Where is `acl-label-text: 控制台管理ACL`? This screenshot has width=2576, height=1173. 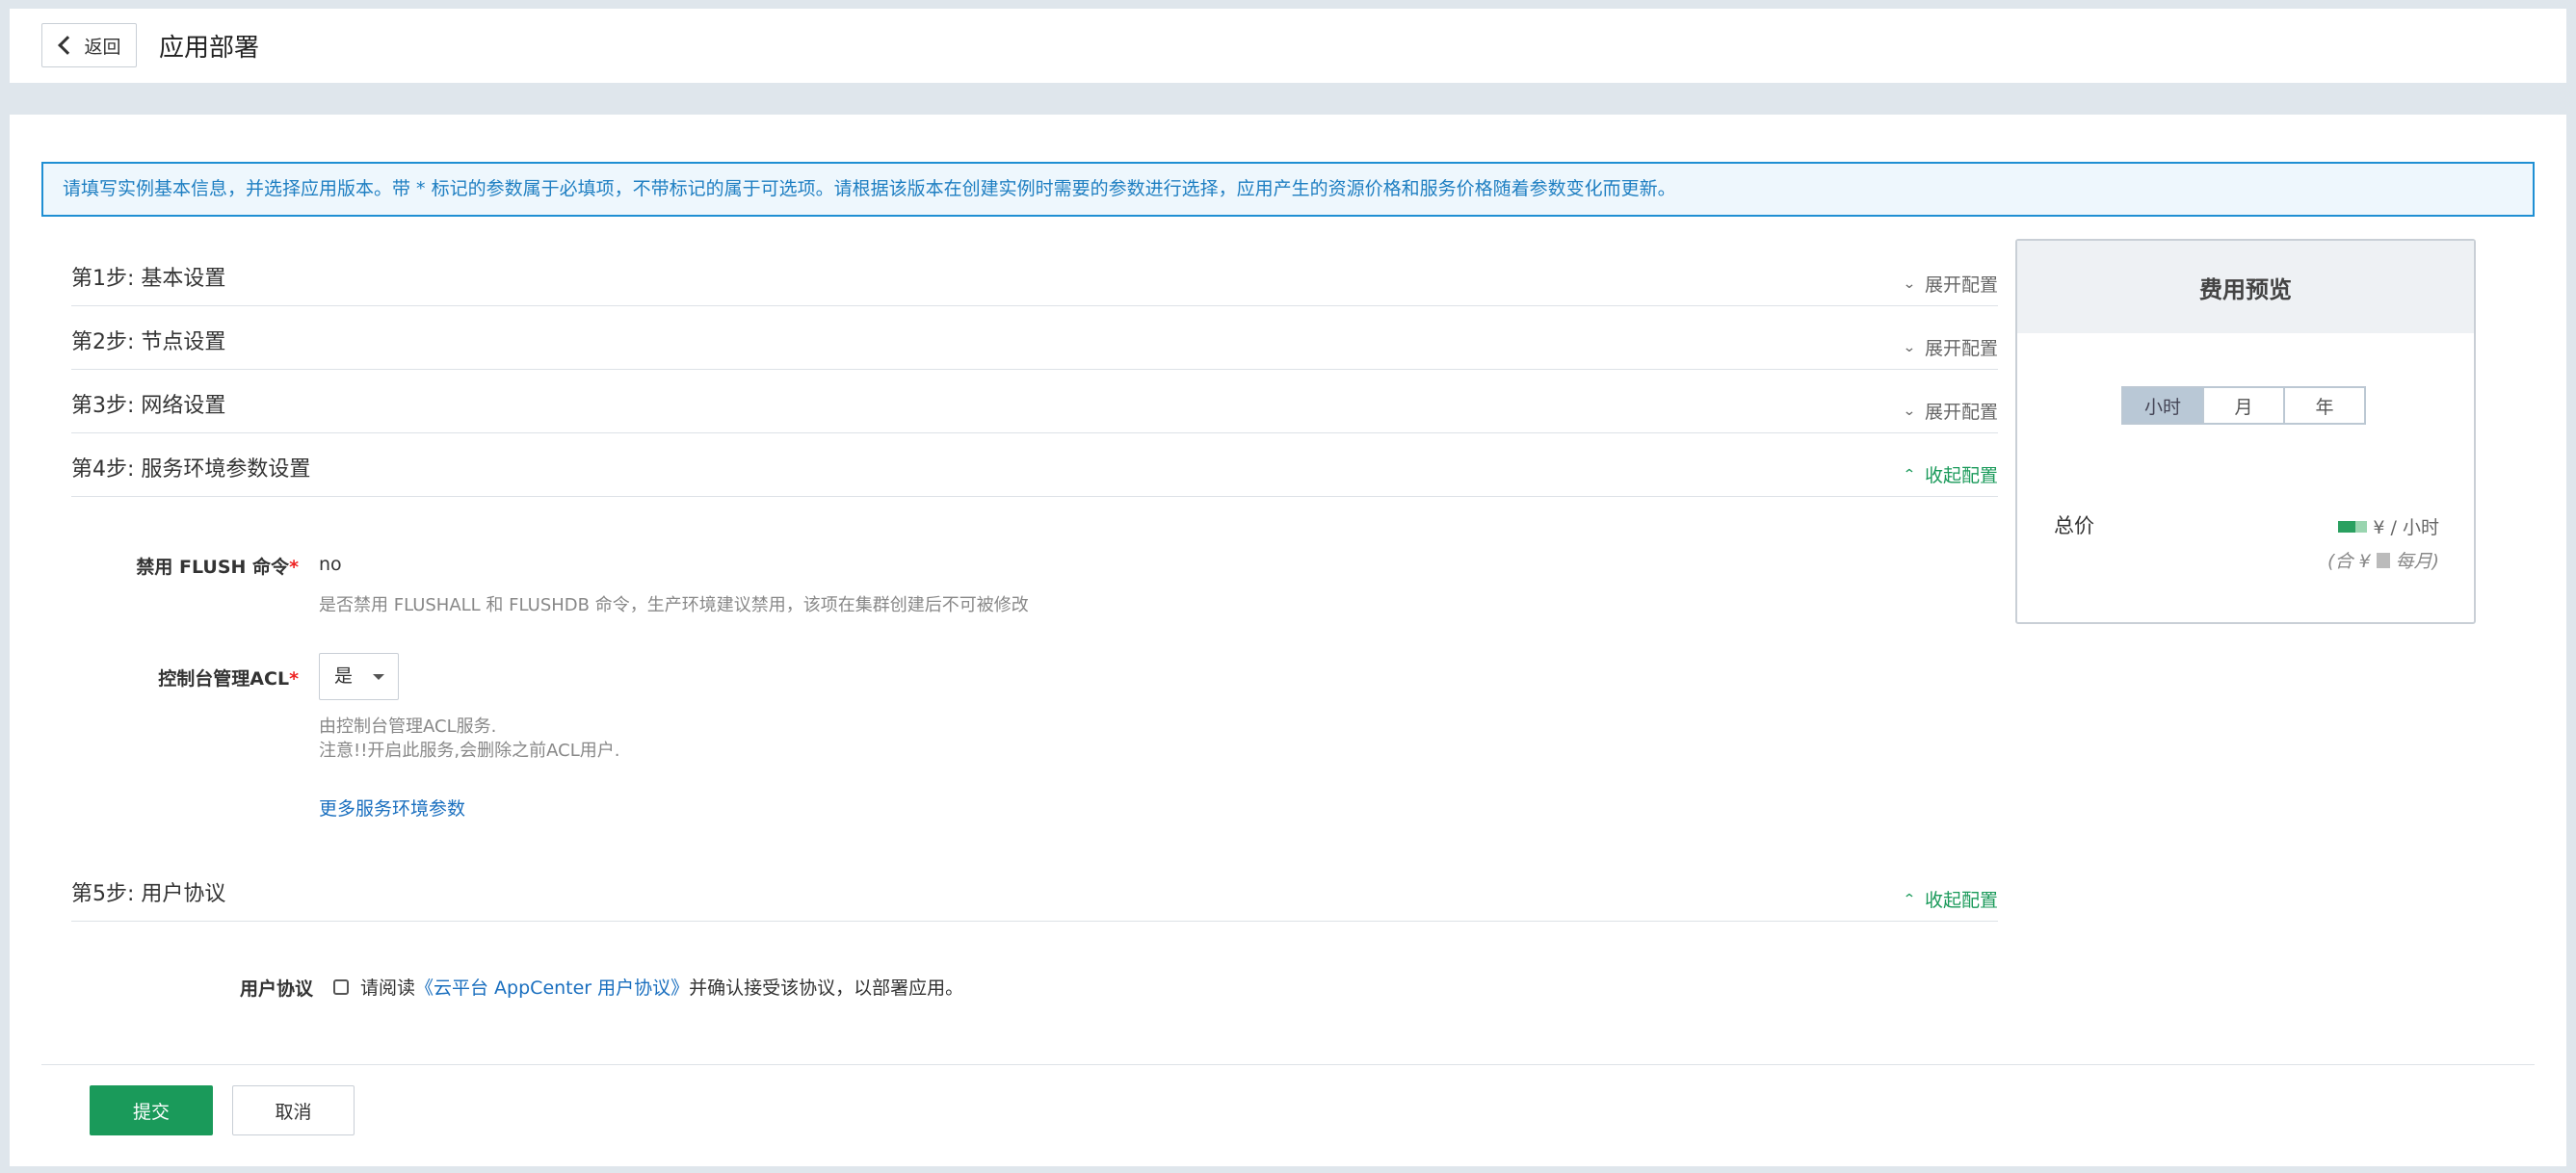 acl-label-text: 控制台管理ACL is located at coordinates (224, 679).